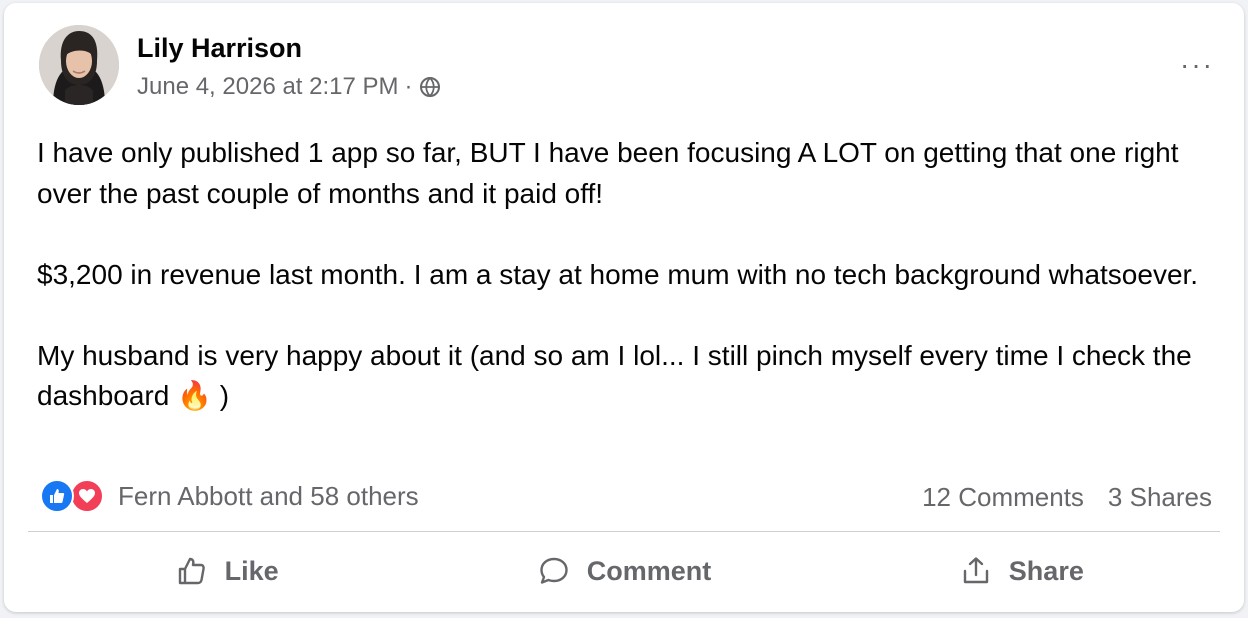 This screenshot has width=1248, height=618. I want to click on reaction-icons, so click(73, 496).